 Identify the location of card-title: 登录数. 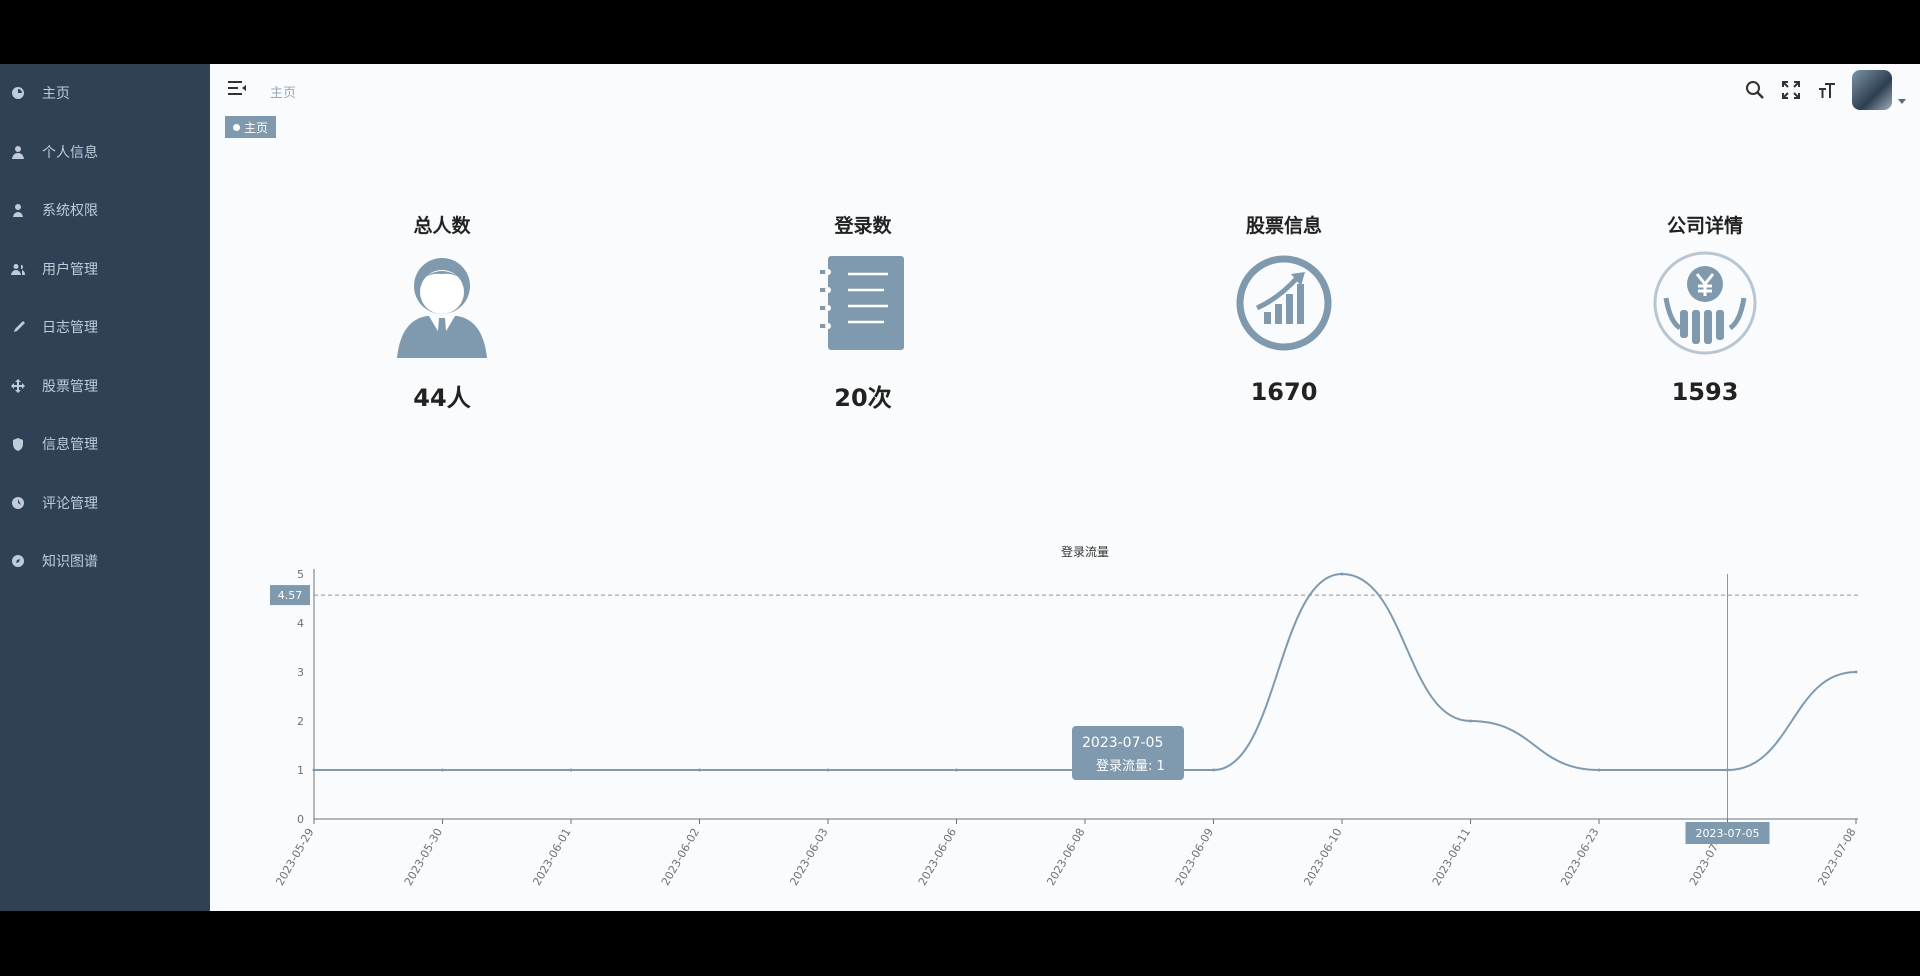
(863, 226).